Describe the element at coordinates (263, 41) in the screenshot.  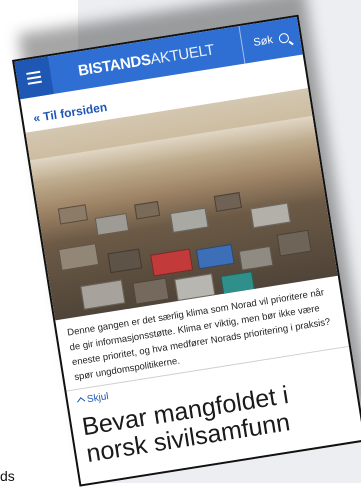
I see `search-label: Søk` at that location.